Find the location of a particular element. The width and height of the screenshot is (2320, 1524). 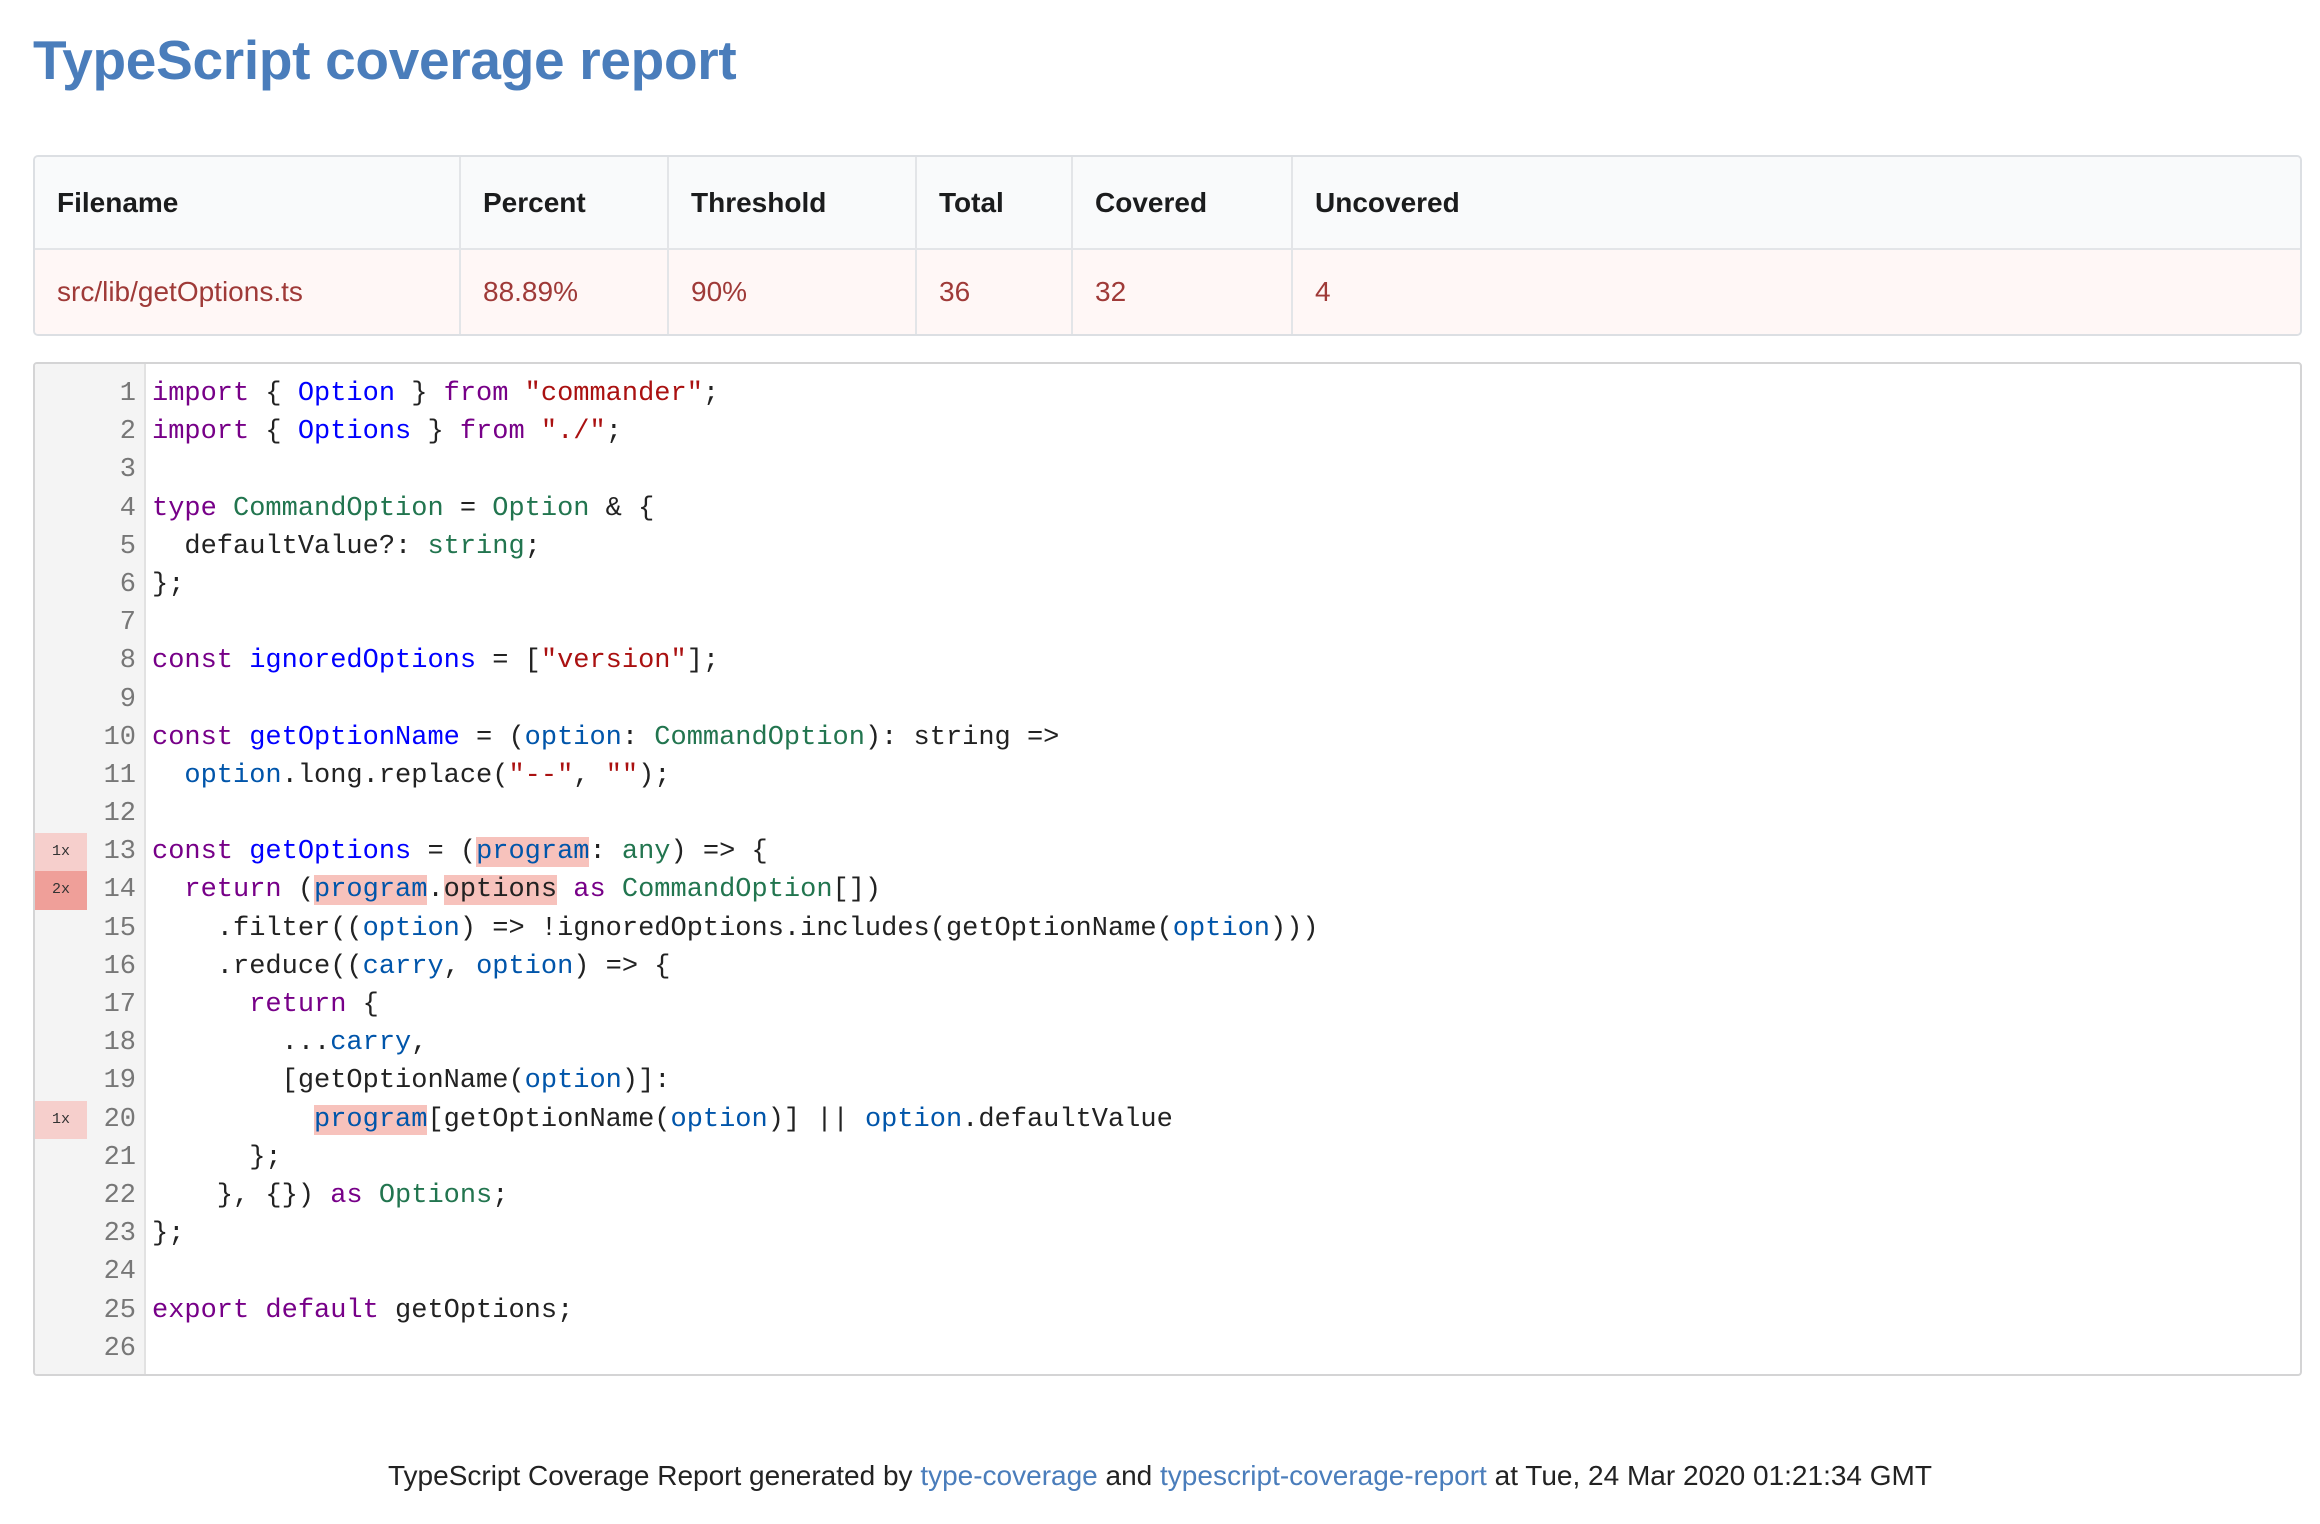

code-token: getOptionName is located at coordinates (354, 737).